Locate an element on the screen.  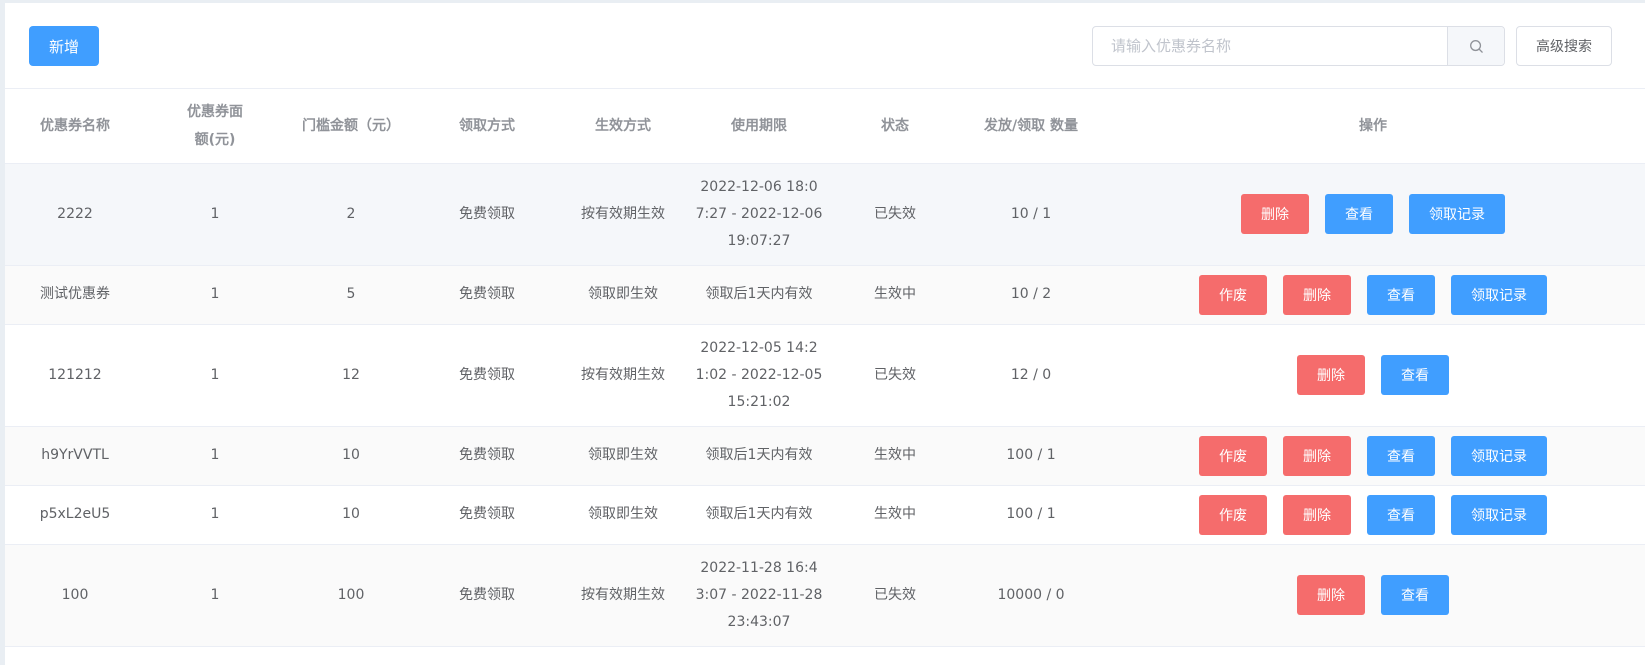
toolbar: 新增 高级搜索 is located at coordinates (825, 46).